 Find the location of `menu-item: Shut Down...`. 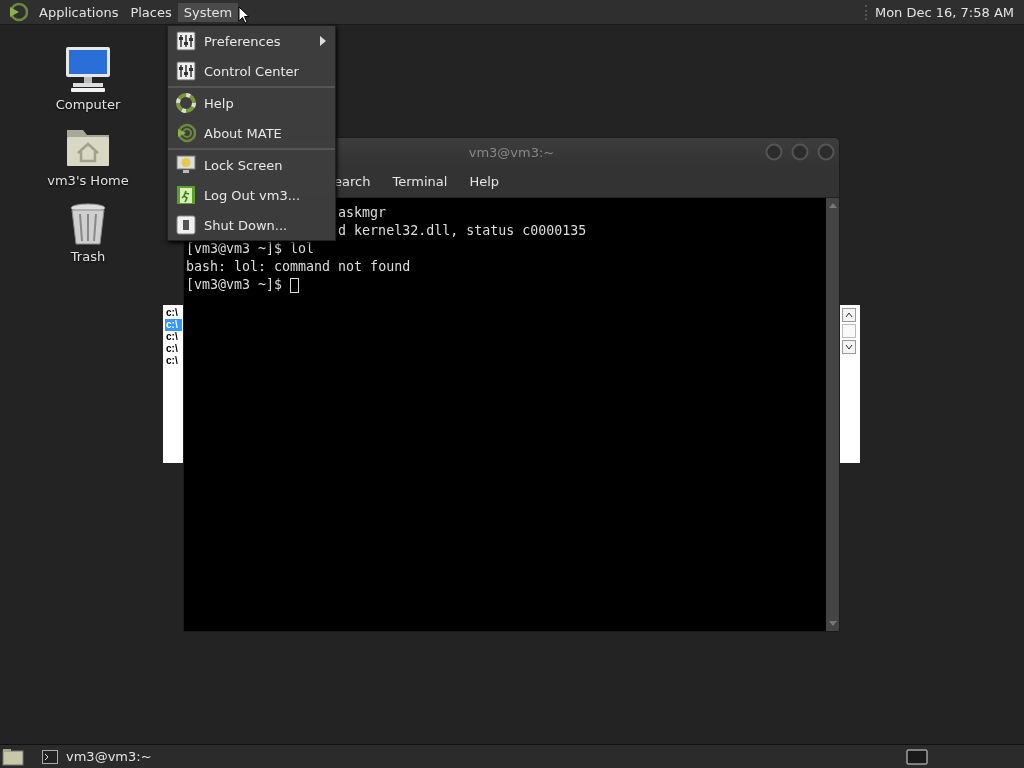

menu-item: Shut Down... is located at coordinates (251, 225).